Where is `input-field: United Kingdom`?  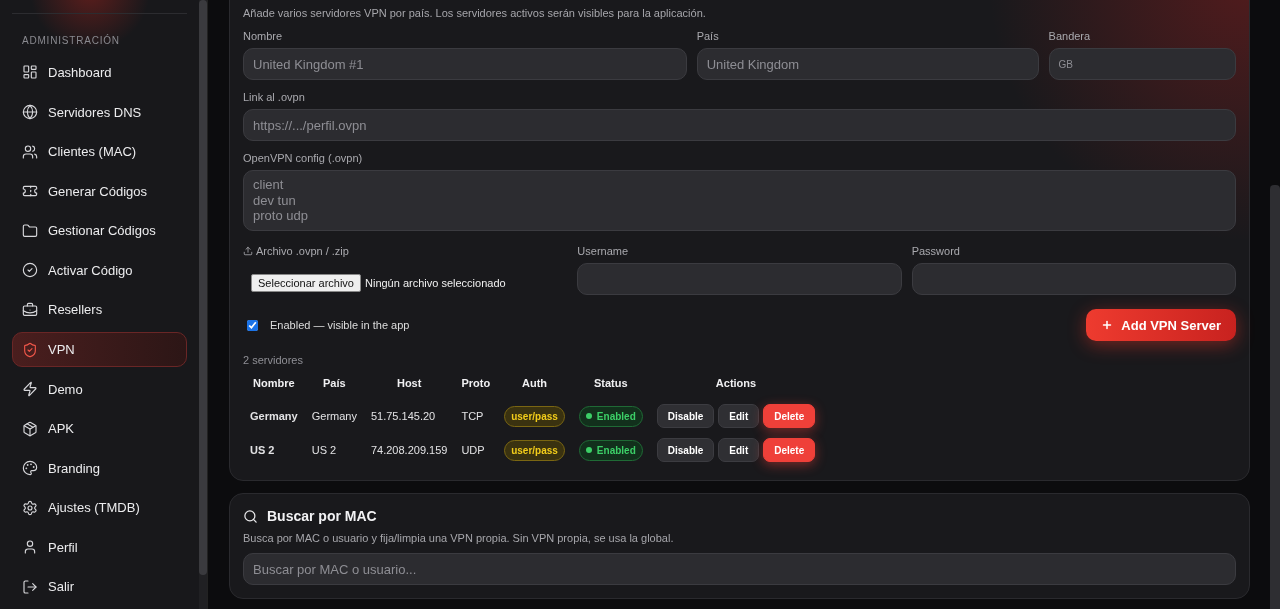
input-field: United Kingdom is located at coordinates (867, 64).